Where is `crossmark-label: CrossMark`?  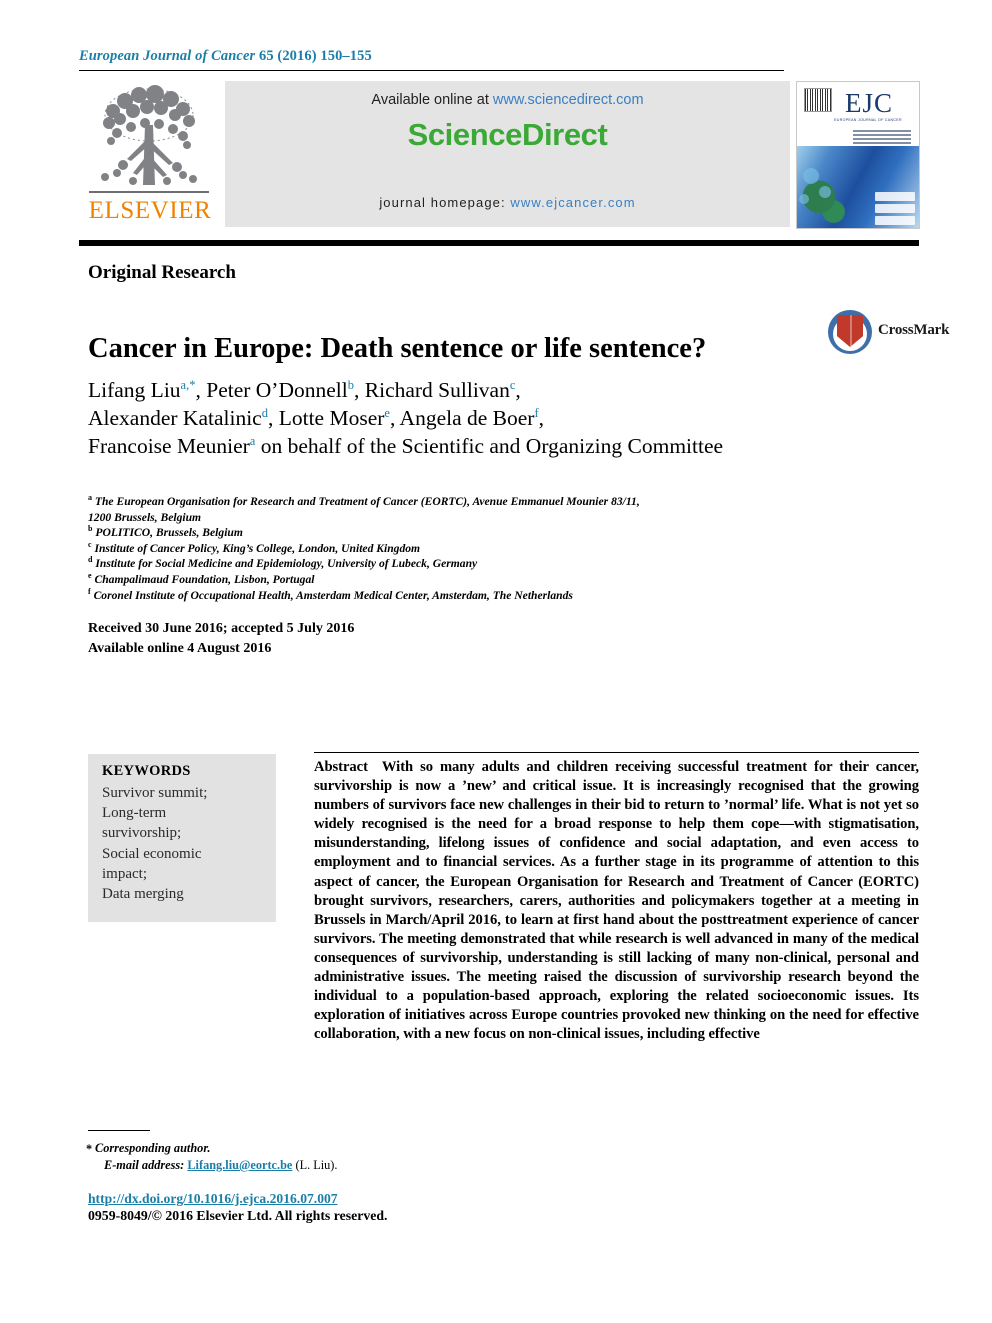
crossmark-label: CrossMark is located at coordinates (914, 330).